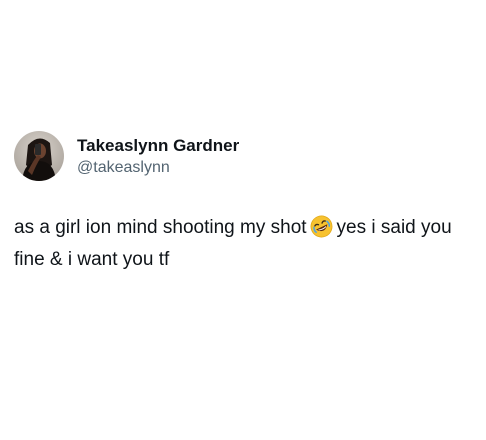 The width and height of the screenshot is (486, 440). I want to click on author-names: Takeaslynn Gardner @takeaslynn, so click(158, 156).